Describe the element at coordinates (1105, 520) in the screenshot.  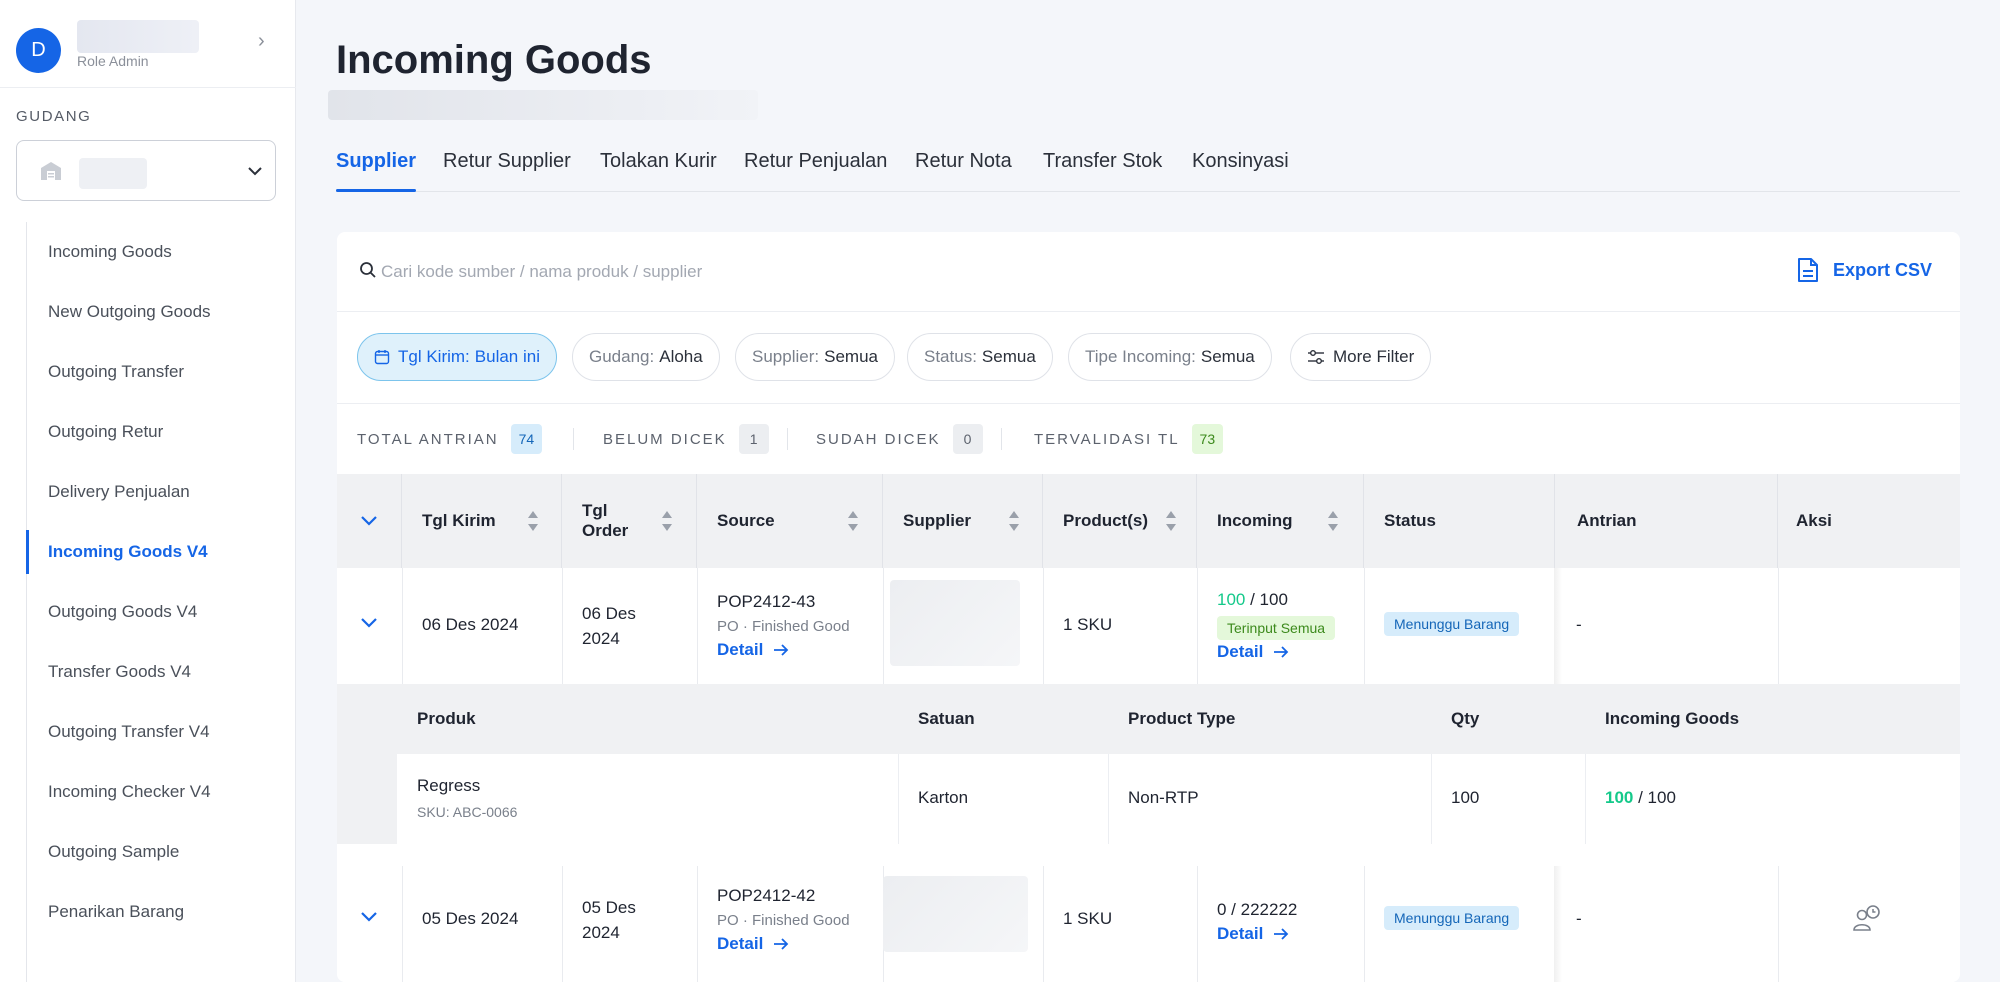
I see `header-label: Product(s)` at that location.